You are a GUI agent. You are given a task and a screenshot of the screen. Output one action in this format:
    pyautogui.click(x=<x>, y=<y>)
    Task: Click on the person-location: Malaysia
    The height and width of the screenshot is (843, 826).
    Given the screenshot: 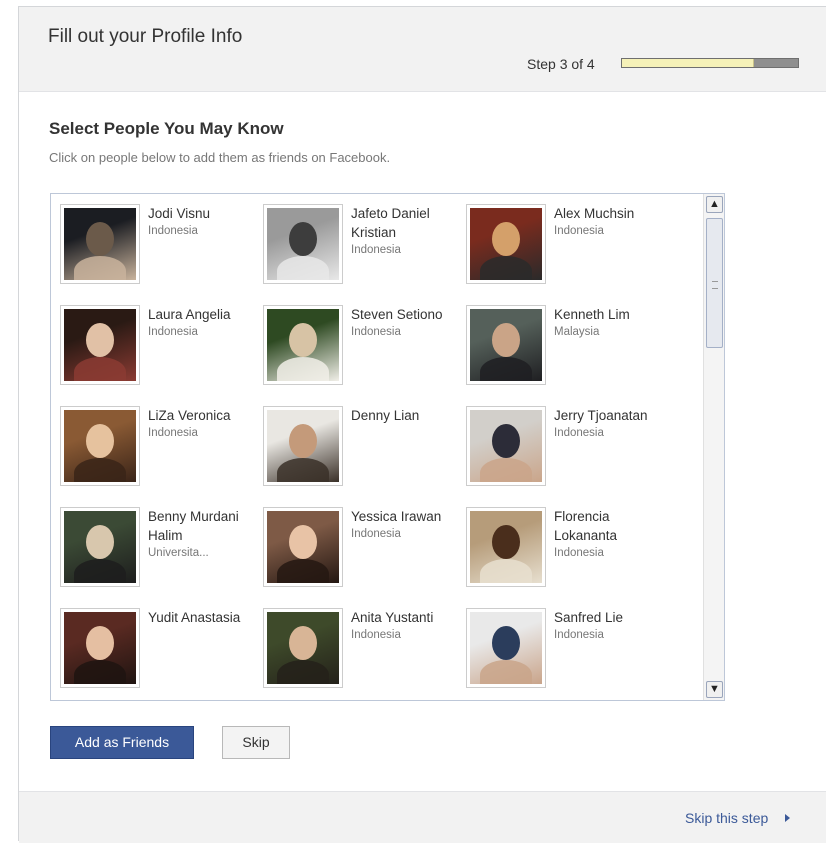 What is the action you would take?
    pyautogui.click(x=577, y=332)
    